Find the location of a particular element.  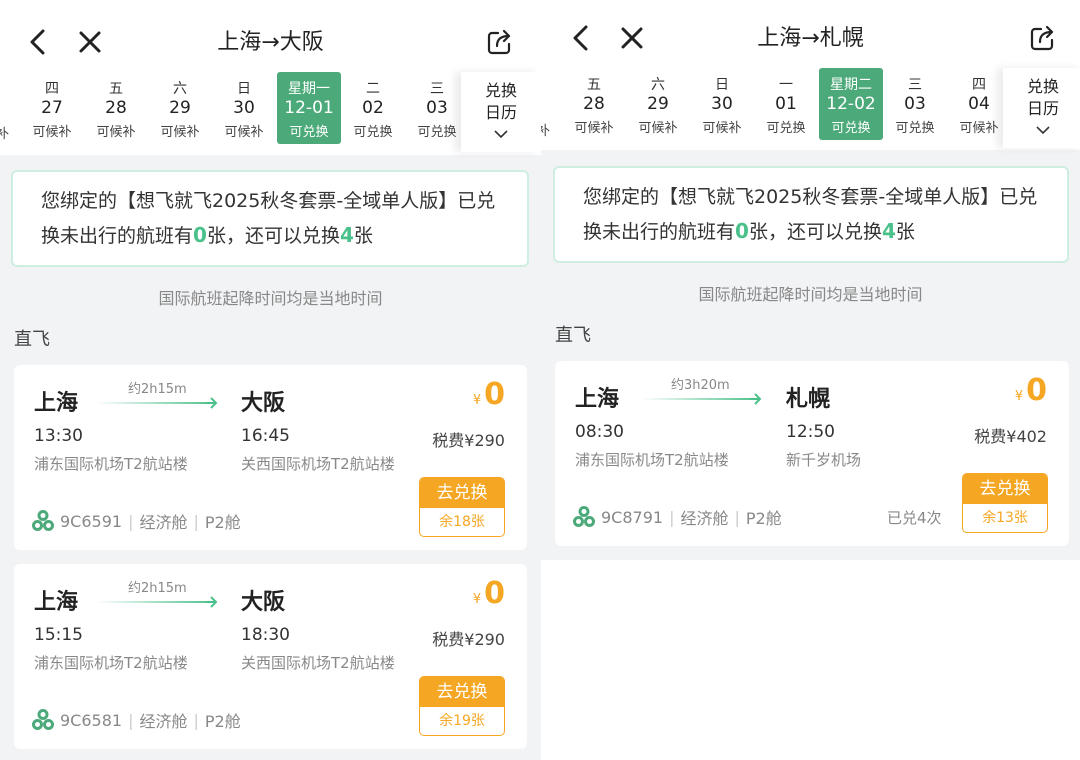

route-line is located at coordinates (700, 399).